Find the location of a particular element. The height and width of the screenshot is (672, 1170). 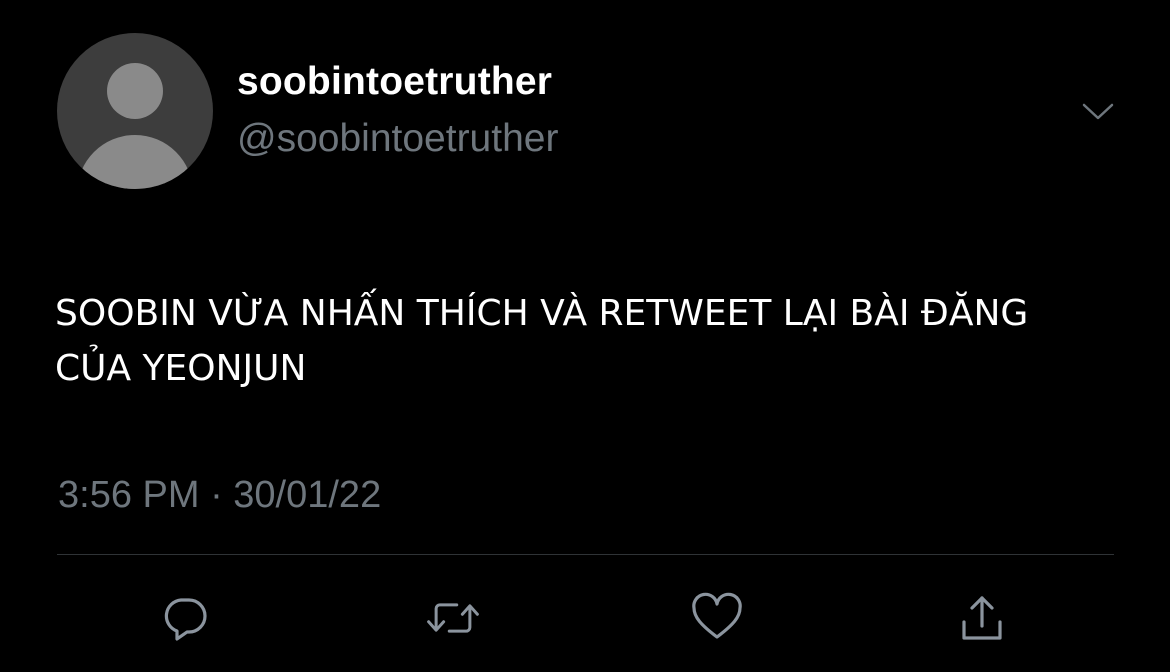

more-options-button is located at coordinates (1098, 111).